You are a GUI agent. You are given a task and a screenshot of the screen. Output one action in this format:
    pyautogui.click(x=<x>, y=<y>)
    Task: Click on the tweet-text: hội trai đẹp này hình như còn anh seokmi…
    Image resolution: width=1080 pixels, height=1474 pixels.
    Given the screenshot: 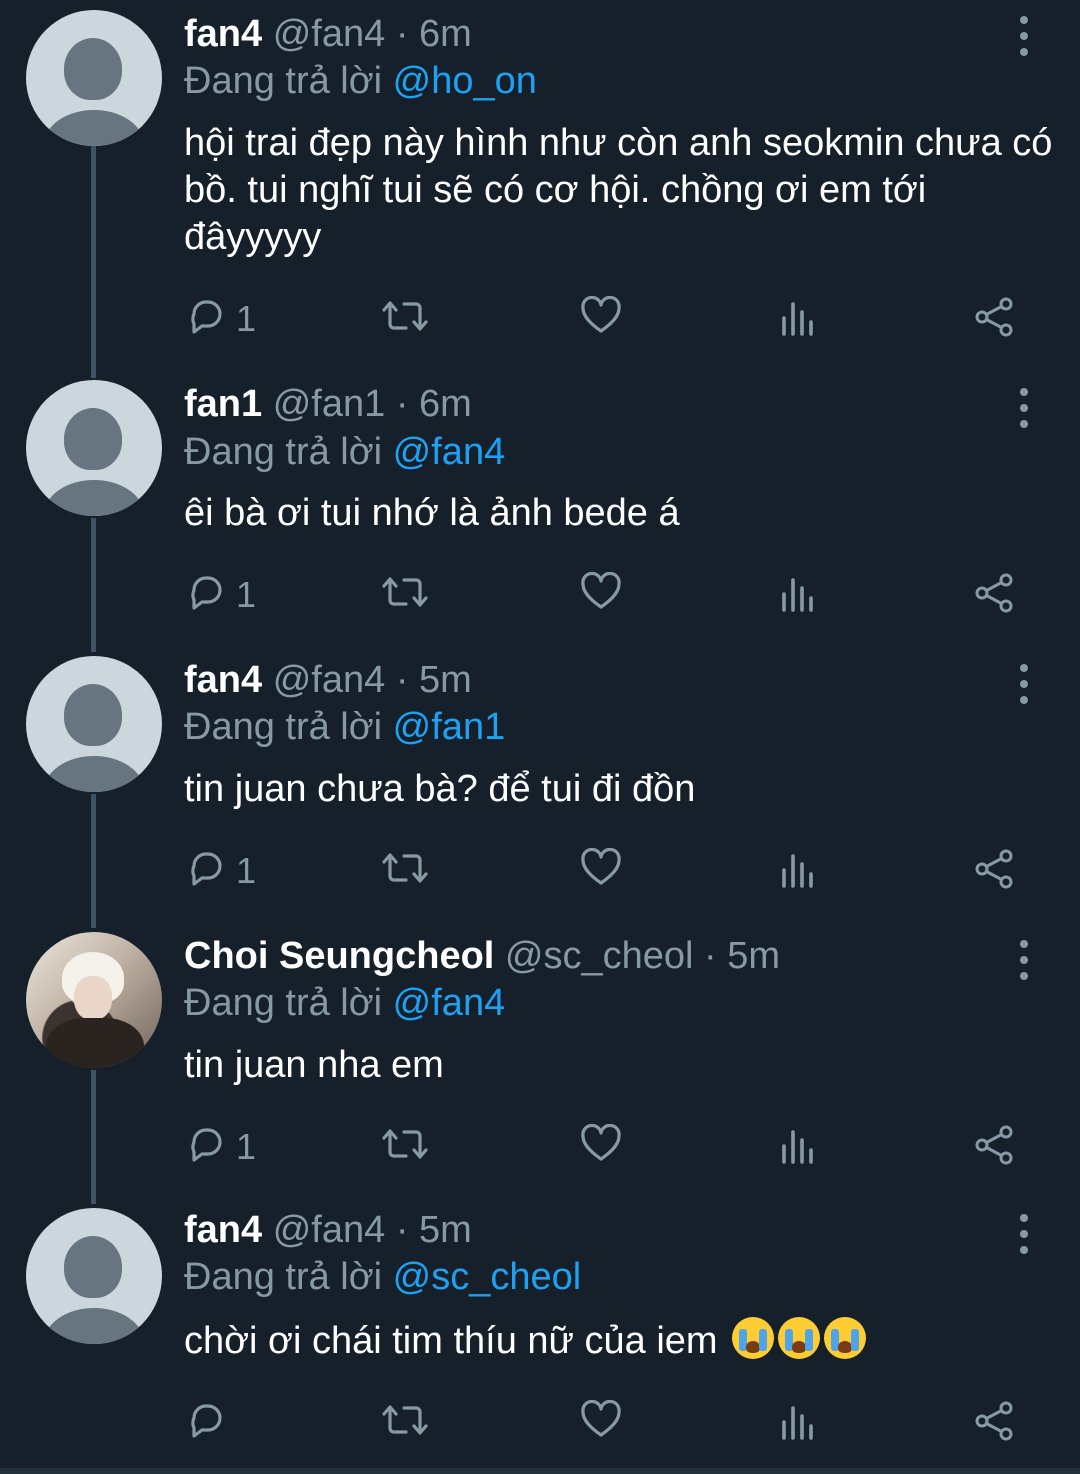 What is the action you would take?
    pyautogui.click(x=618, y=190)
    